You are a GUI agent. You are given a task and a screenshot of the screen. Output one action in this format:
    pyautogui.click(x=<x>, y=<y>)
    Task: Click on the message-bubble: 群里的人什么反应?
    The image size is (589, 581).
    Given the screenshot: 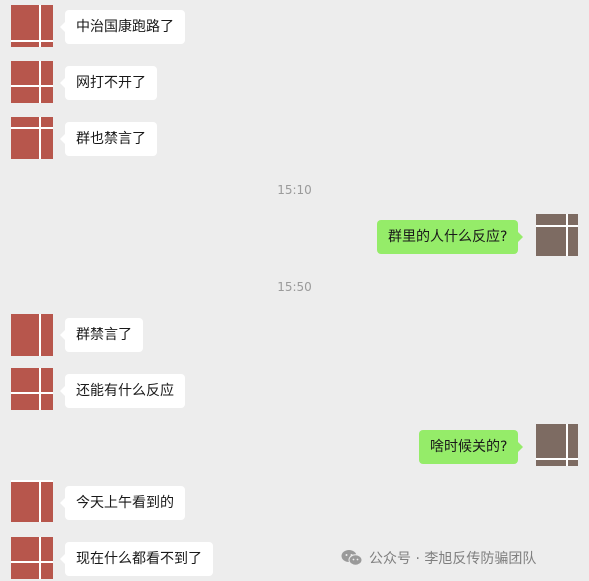 What is the action you would take?
    pyautogui.click(x=450, y=237)
    